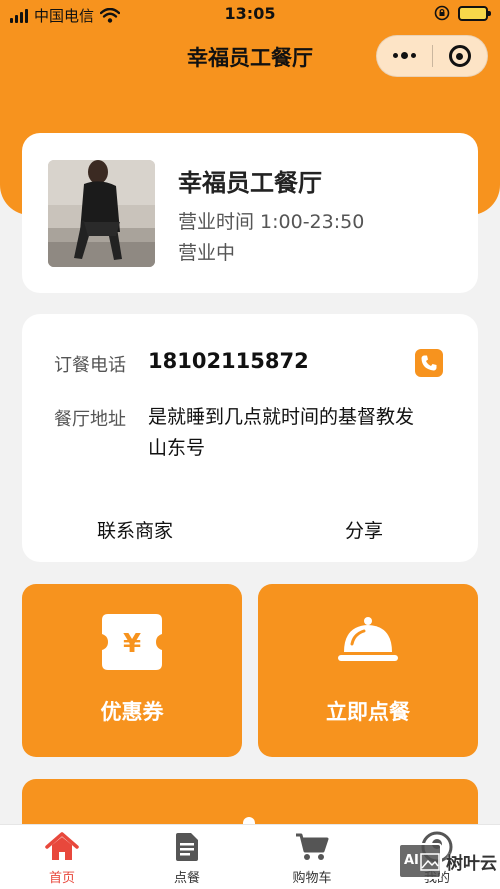 The height and width of the screenshot is (889, 500). I want to click on order-now-label: 立即点餐, so click(368, 712).